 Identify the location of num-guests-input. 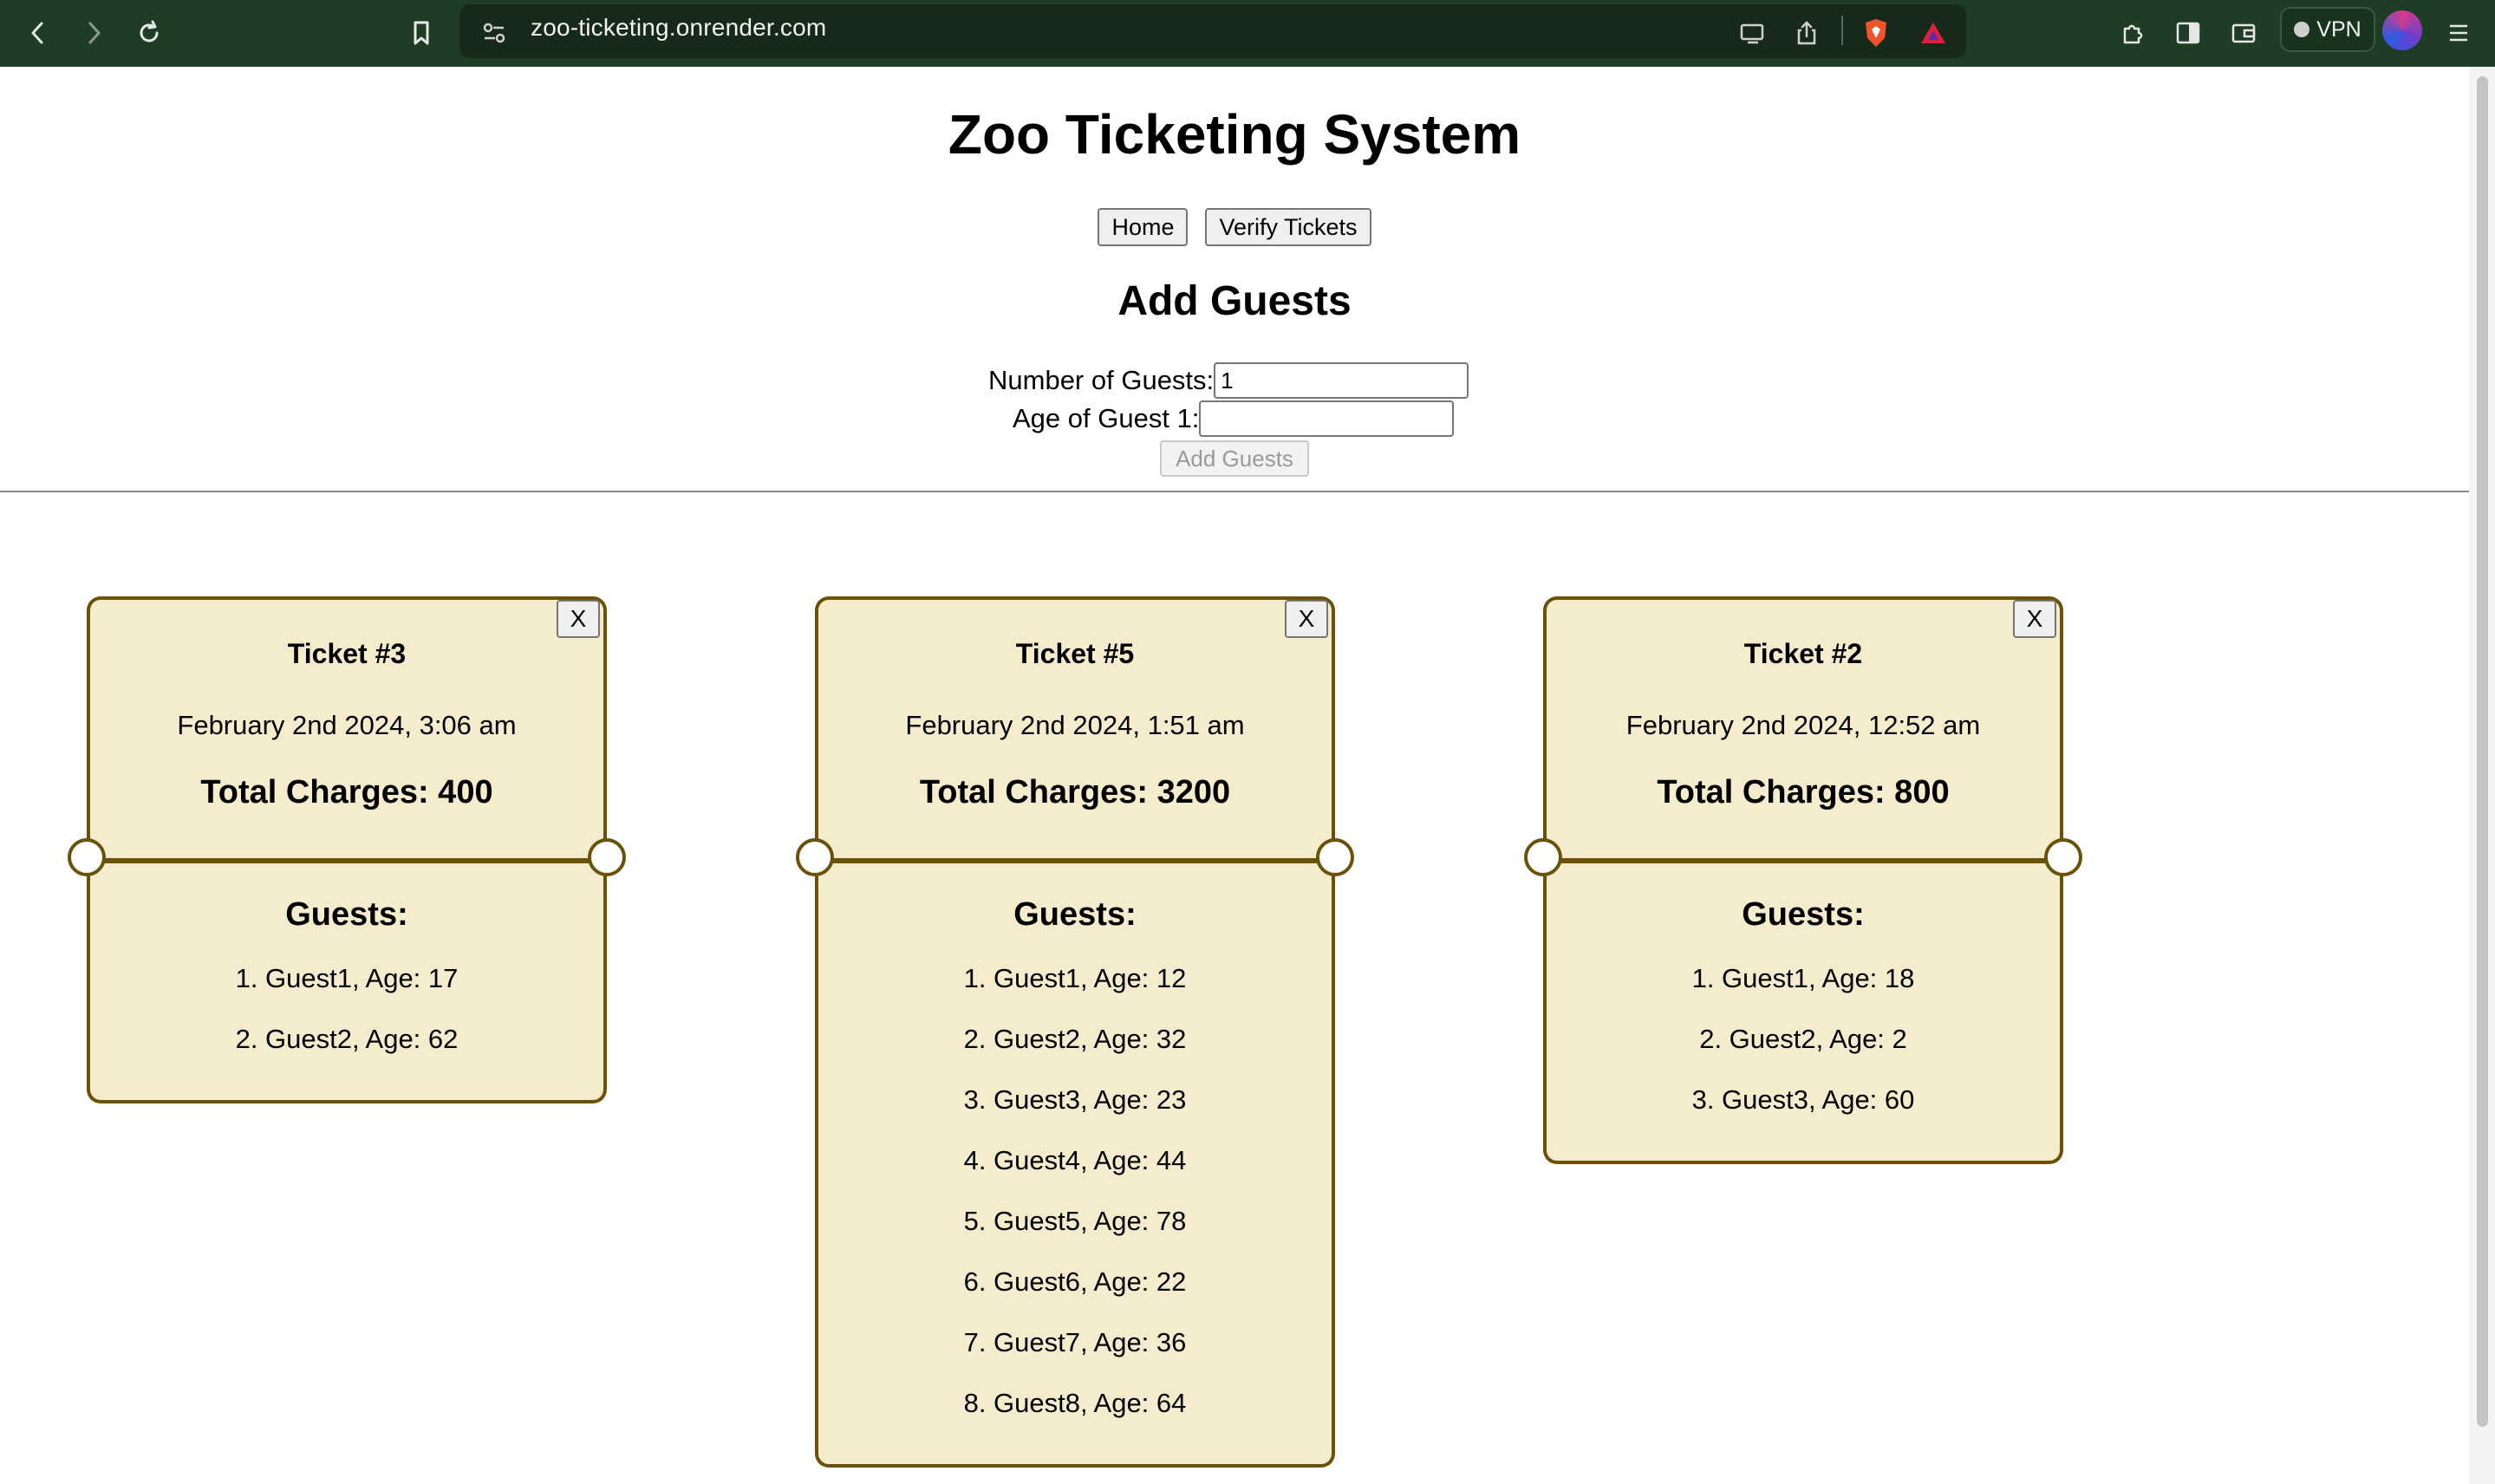
(1341, 380).